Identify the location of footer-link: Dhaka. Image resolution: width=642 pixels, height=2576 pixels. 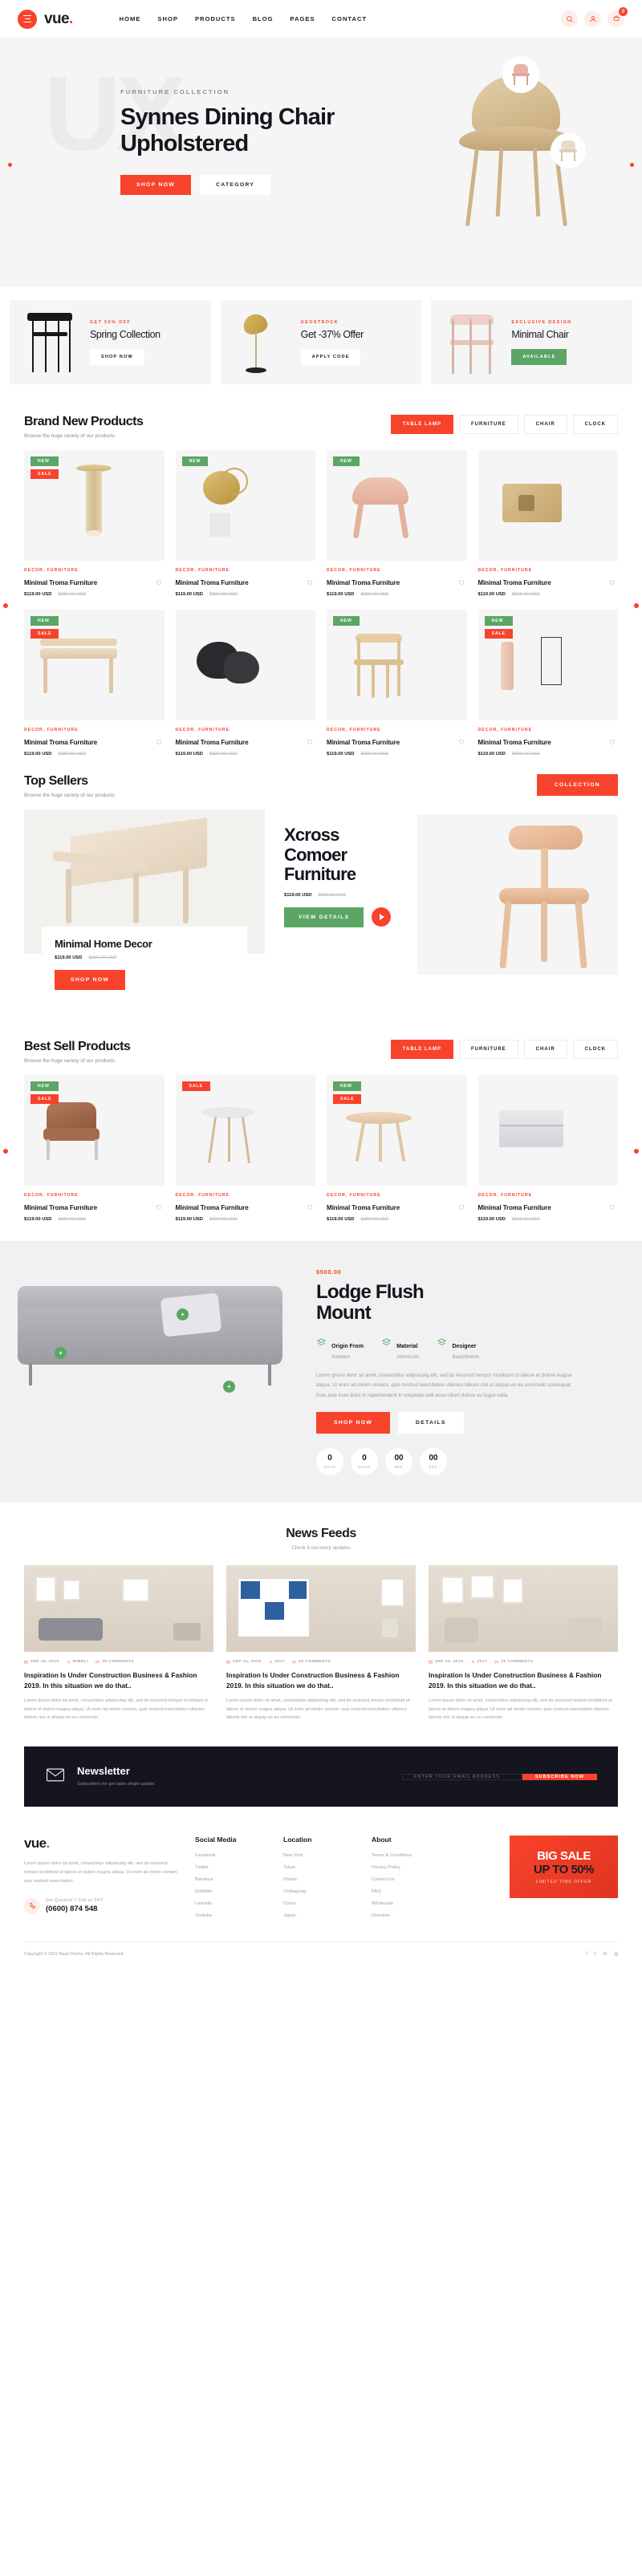
(320, 1879).